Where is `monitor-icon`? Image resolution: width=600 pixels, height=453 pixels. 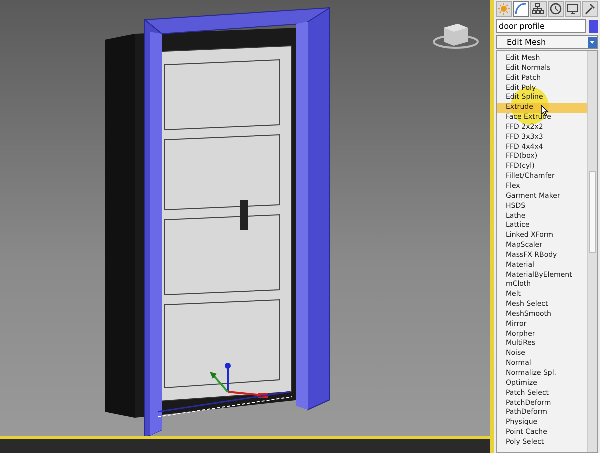
monitor-icon is located at coordinates (572, 9).